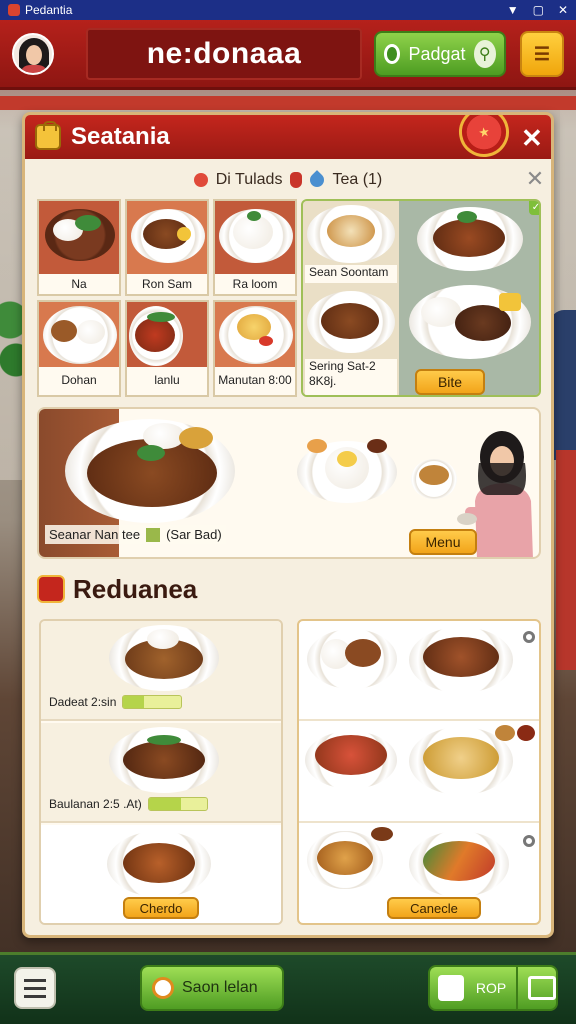  I want to click on featured-right, so click(469, 298).